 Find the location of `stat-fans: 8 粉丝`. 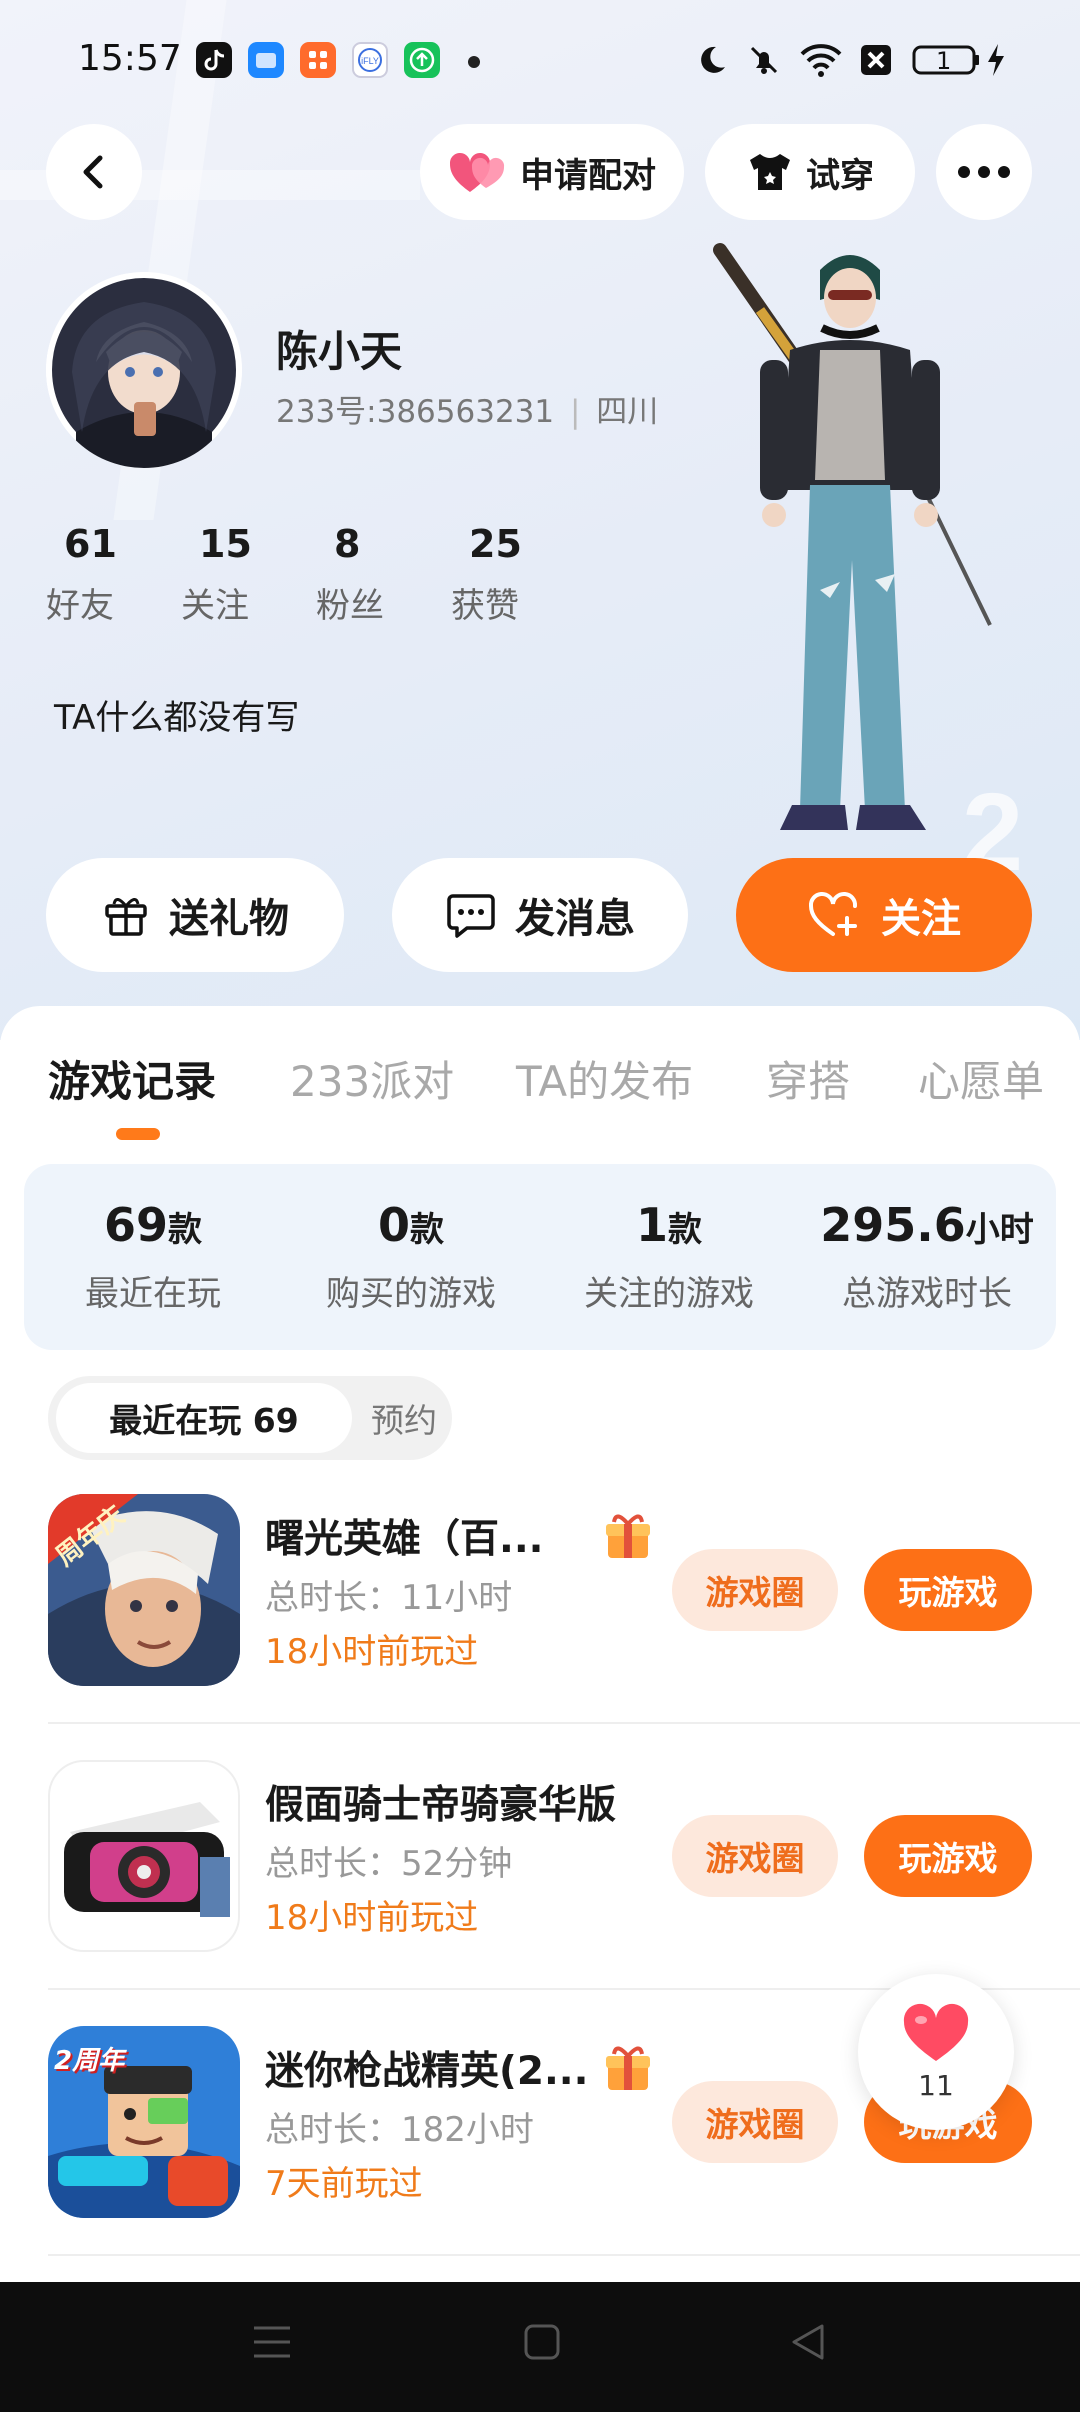

stat-fans: 8 粉丝 is located at coordinates (383, 574).